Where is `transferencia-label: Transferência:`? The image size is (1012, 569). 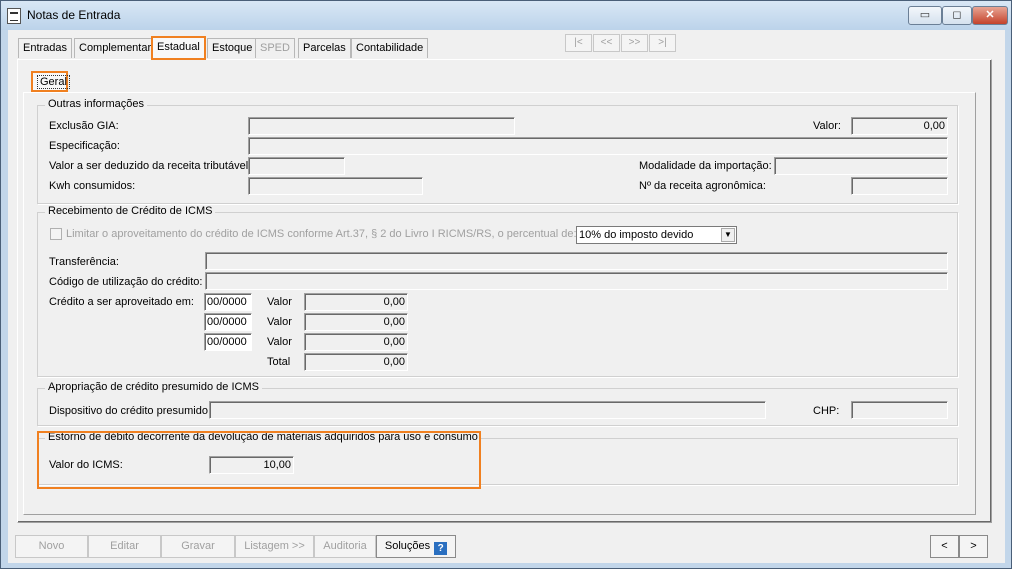 transferencia-label: Transferência: is located at coordinates (84, 262).